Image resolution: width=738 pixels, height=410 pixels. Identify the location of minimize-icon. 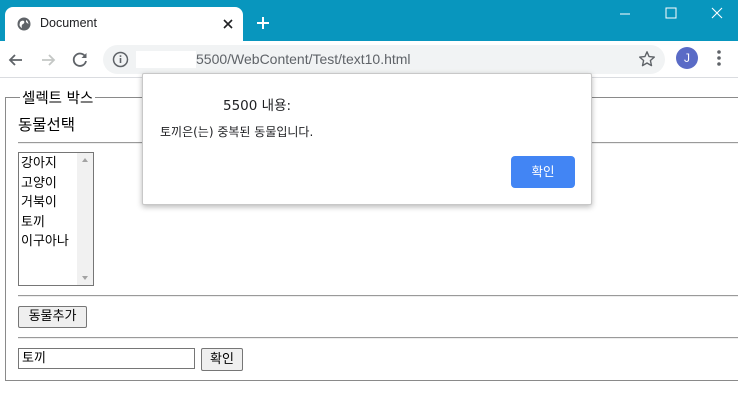
(625, 14).